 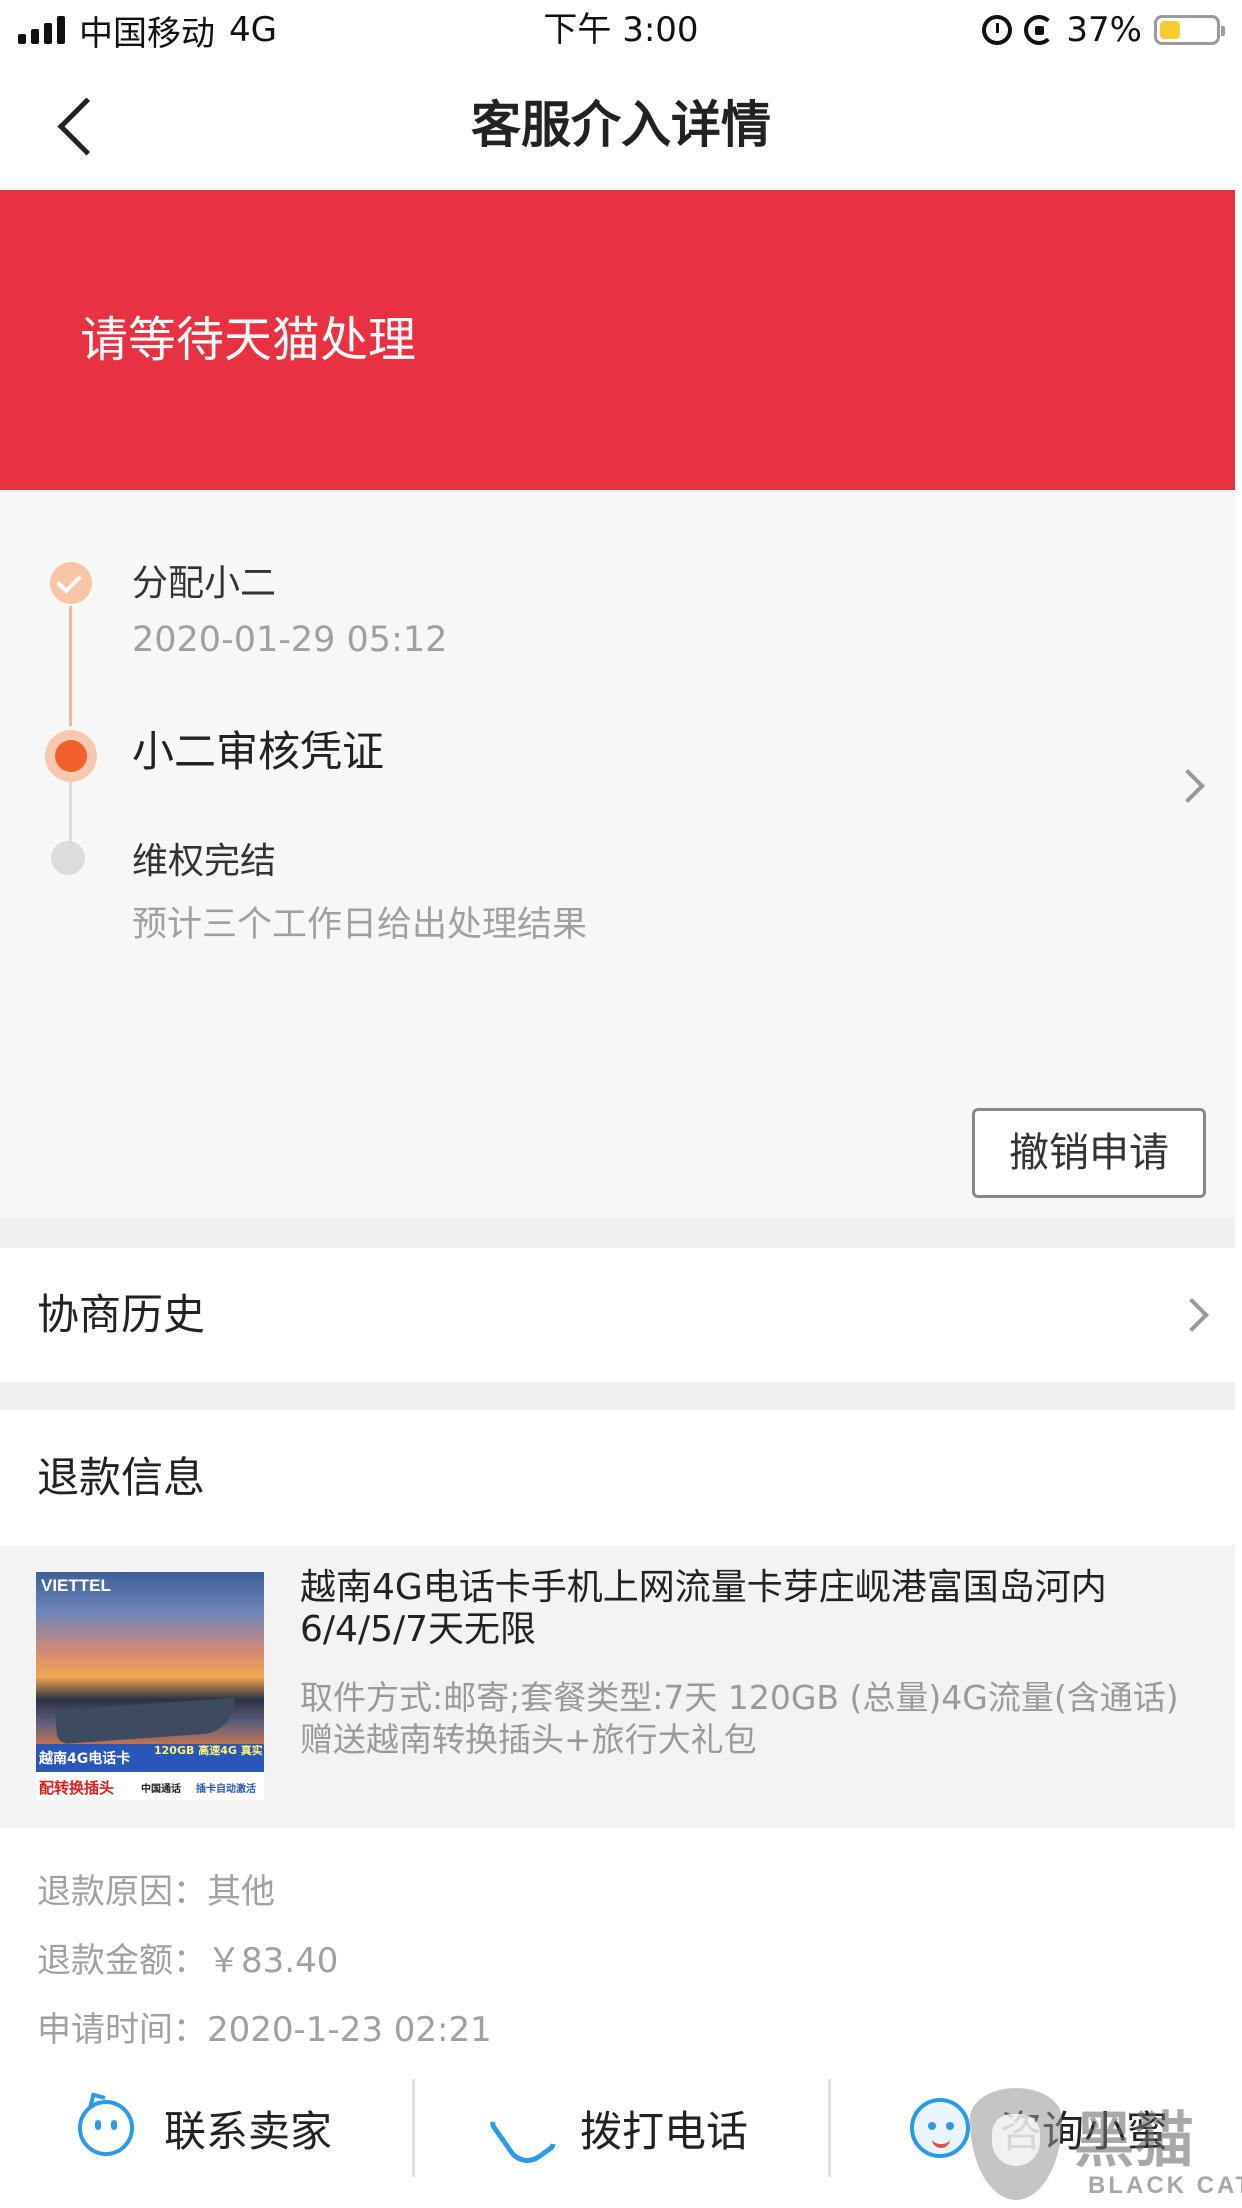 What do you see at coordinates (520, 2128) in the screenshot?
I see `phone-icon` at bounding box center [520, 2128].